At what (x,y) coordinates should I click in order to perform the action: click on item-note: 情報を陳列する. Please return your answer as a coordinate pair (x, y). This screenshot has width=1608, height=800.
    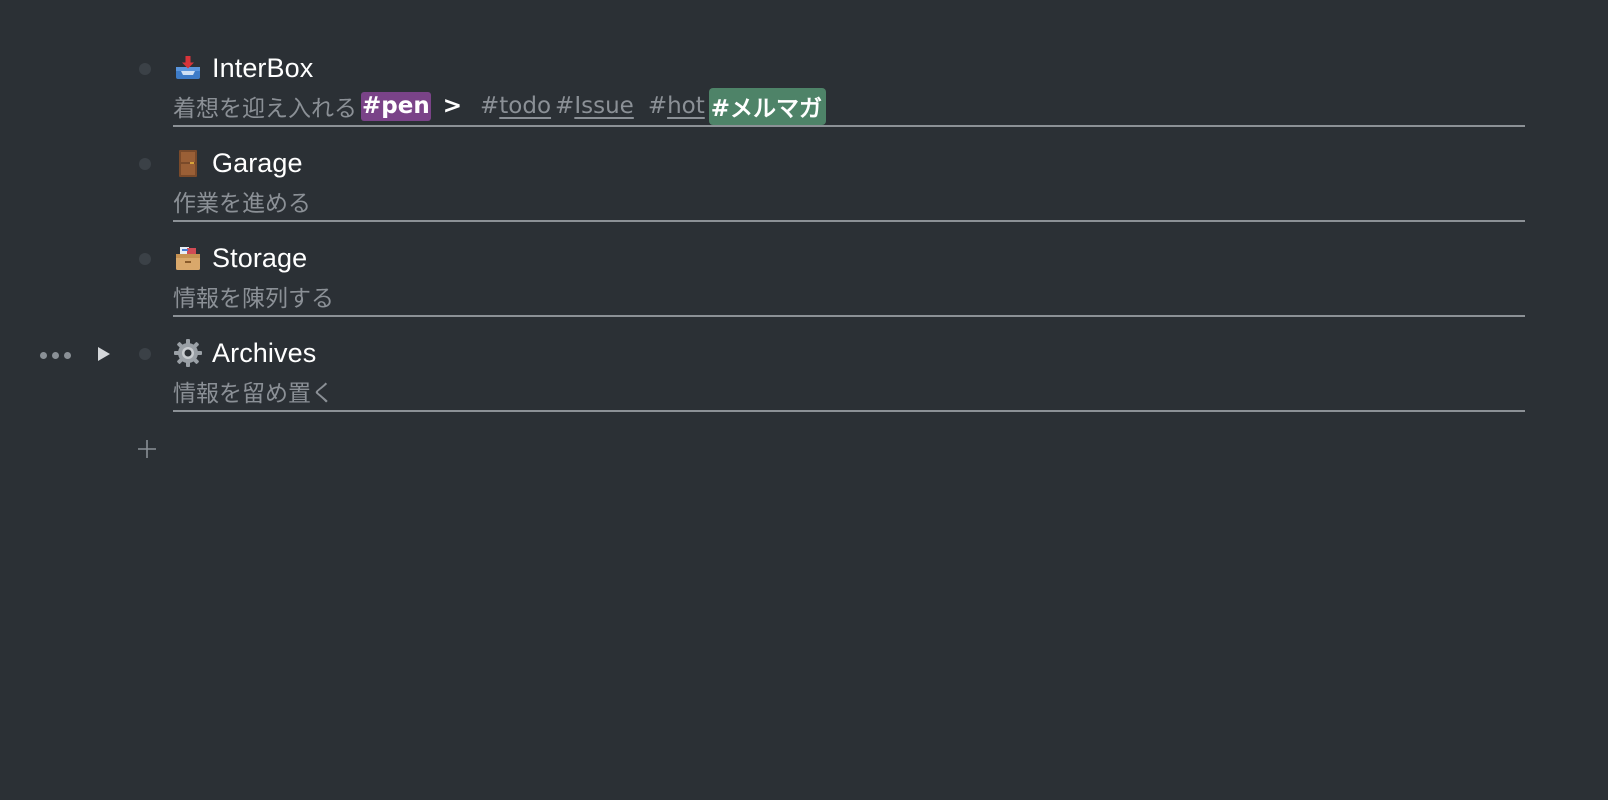
    Looking at the image, I should click on (253, 296).